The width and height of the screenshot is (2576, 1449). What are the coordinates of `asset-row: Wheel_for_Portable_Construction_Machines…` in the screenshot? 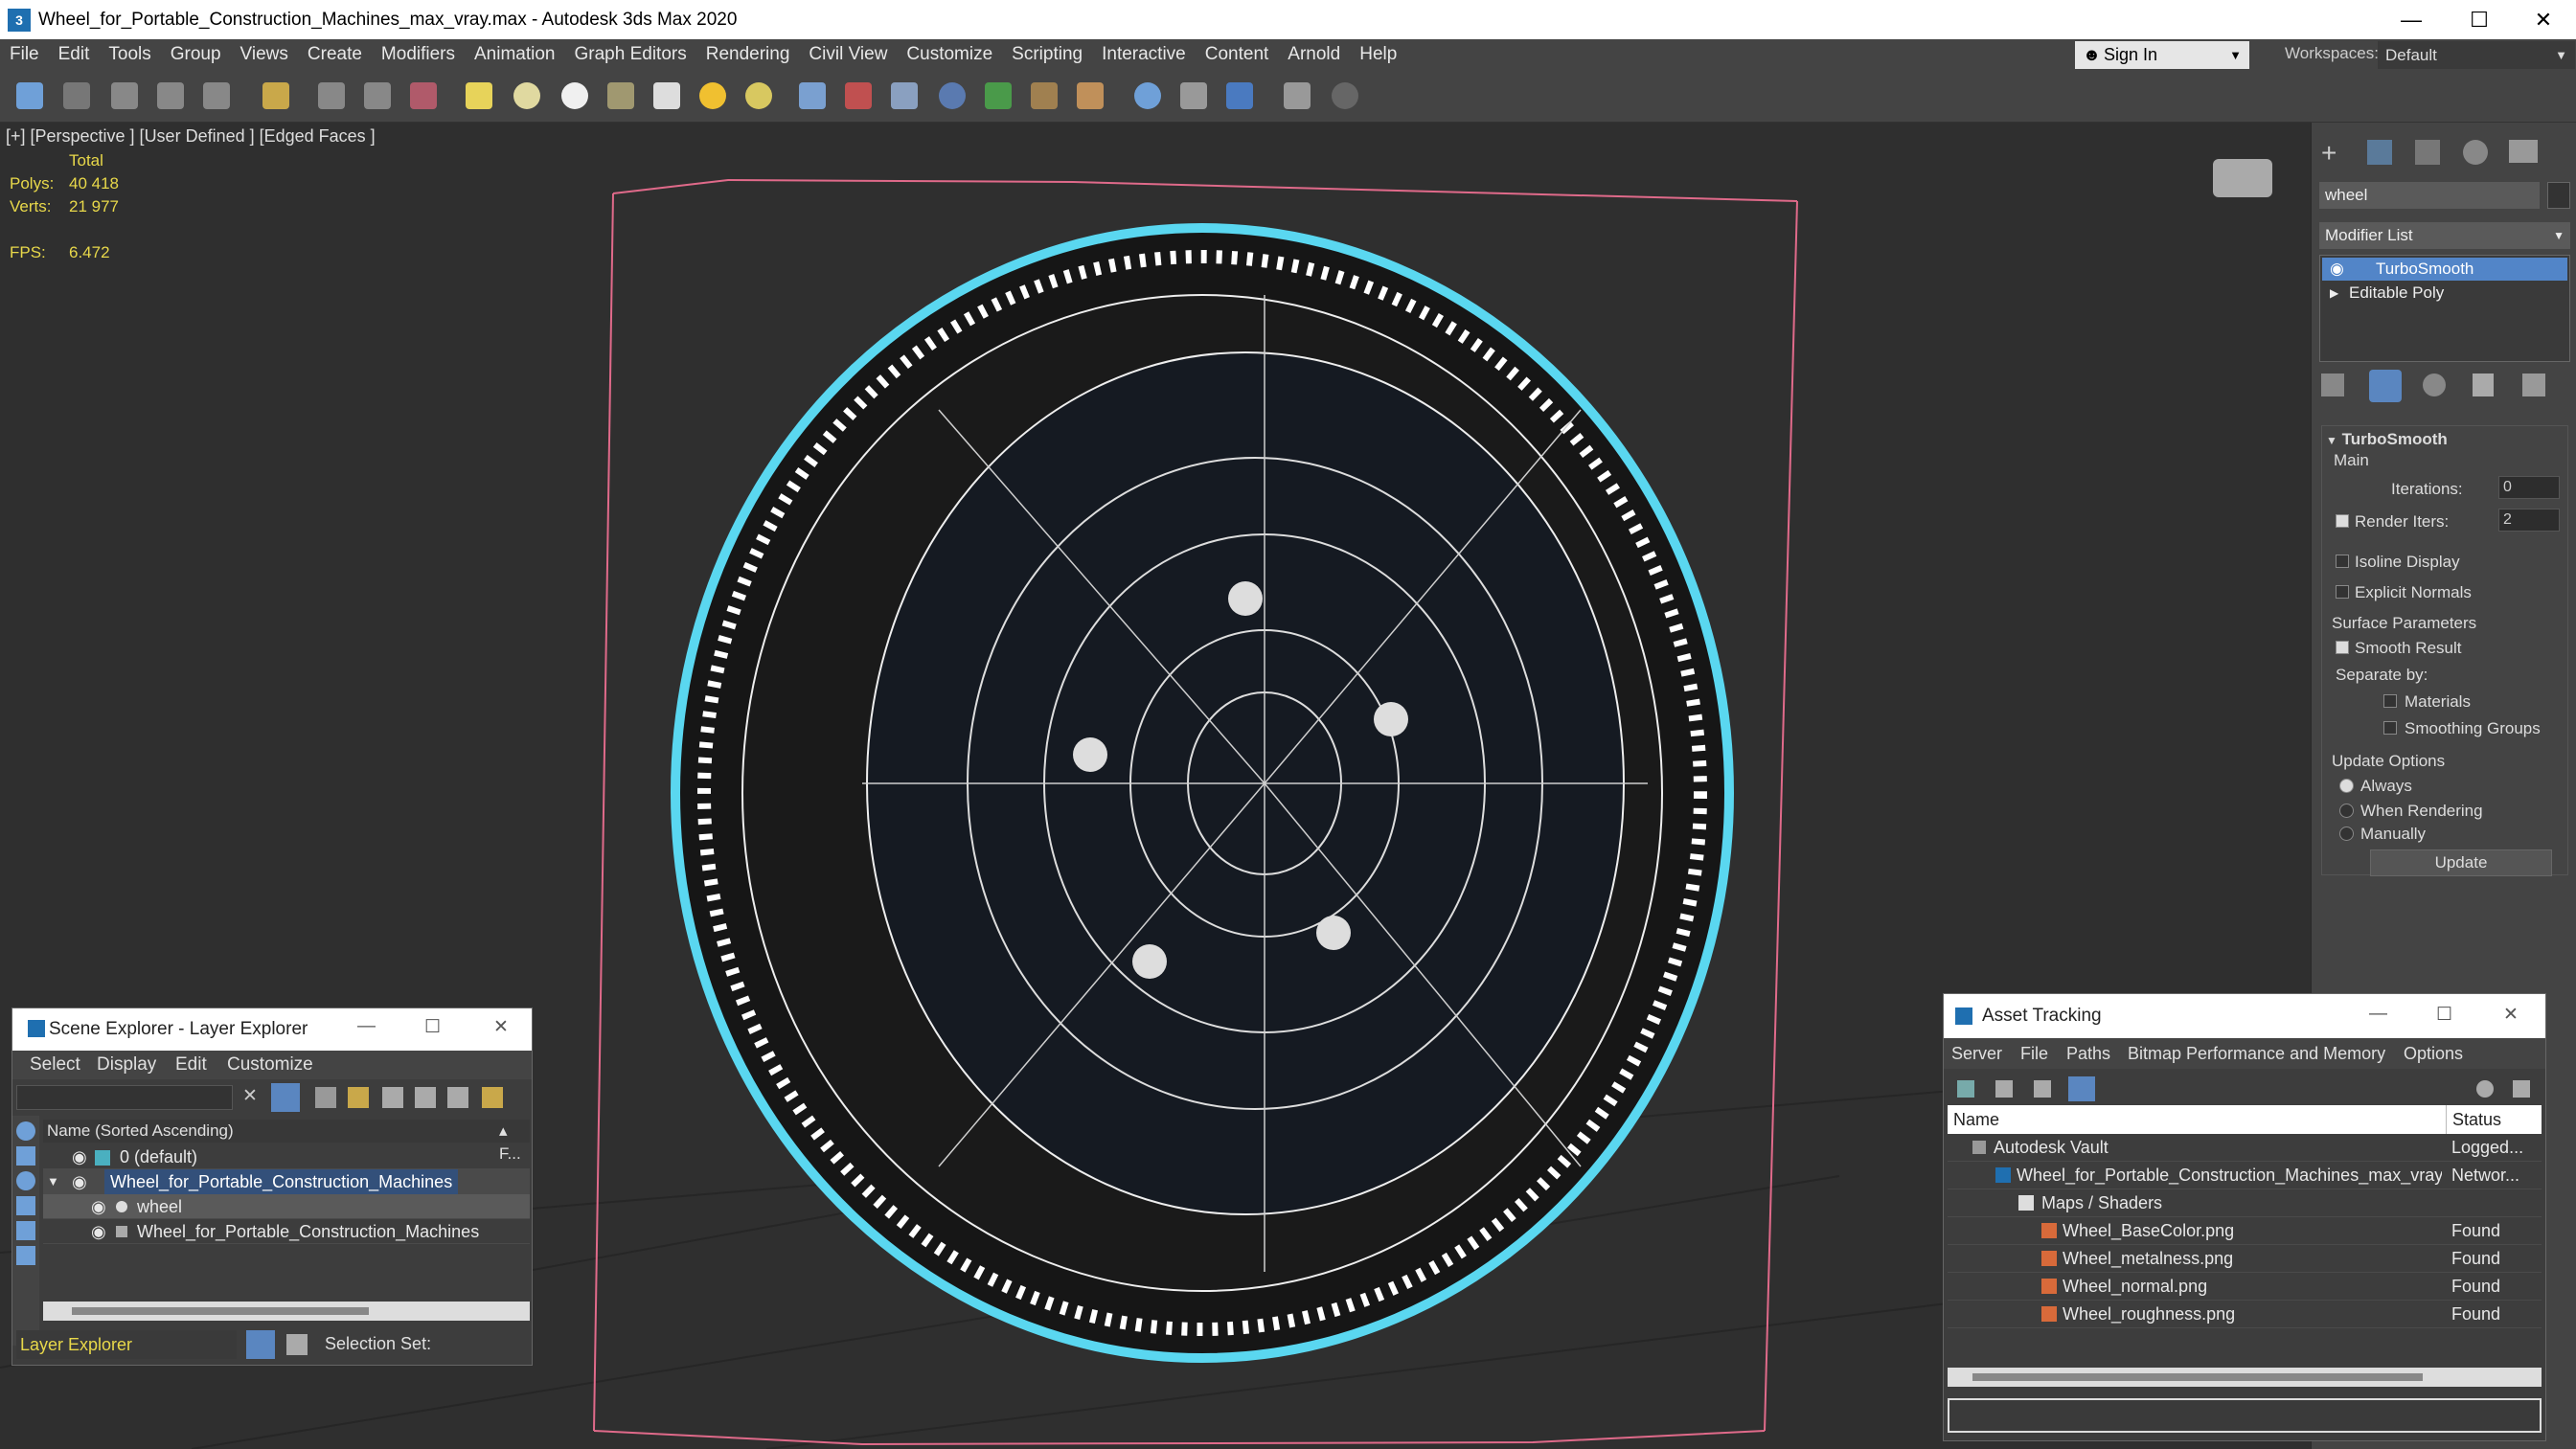 It's located at (2245, 1175).